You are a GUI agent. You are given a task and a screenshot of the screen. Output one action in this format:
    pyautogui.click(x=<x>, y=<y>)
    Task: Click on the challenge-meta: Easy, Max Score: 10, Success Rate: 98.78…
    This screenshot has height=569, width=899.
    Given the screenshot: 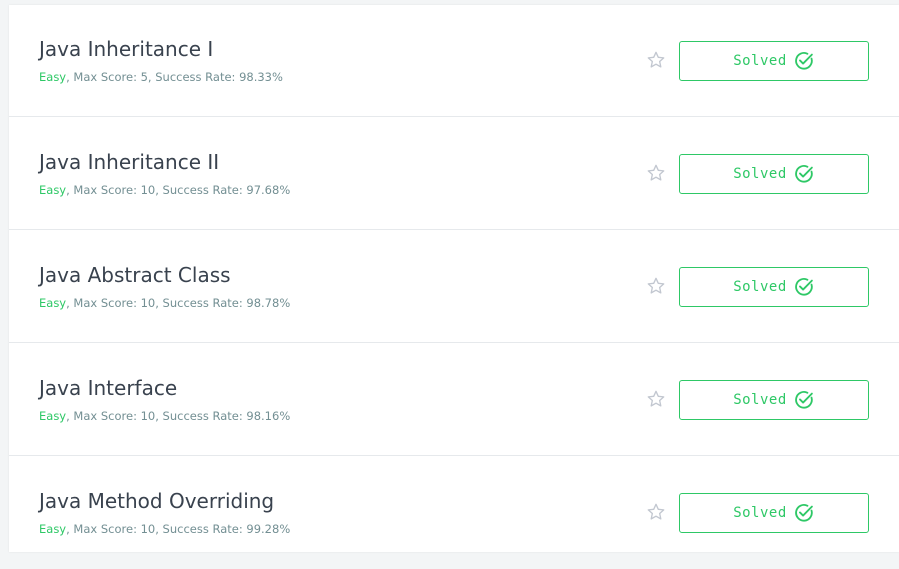 What is the action you would take?
    pyautogui.click(x=164, y=303)
    